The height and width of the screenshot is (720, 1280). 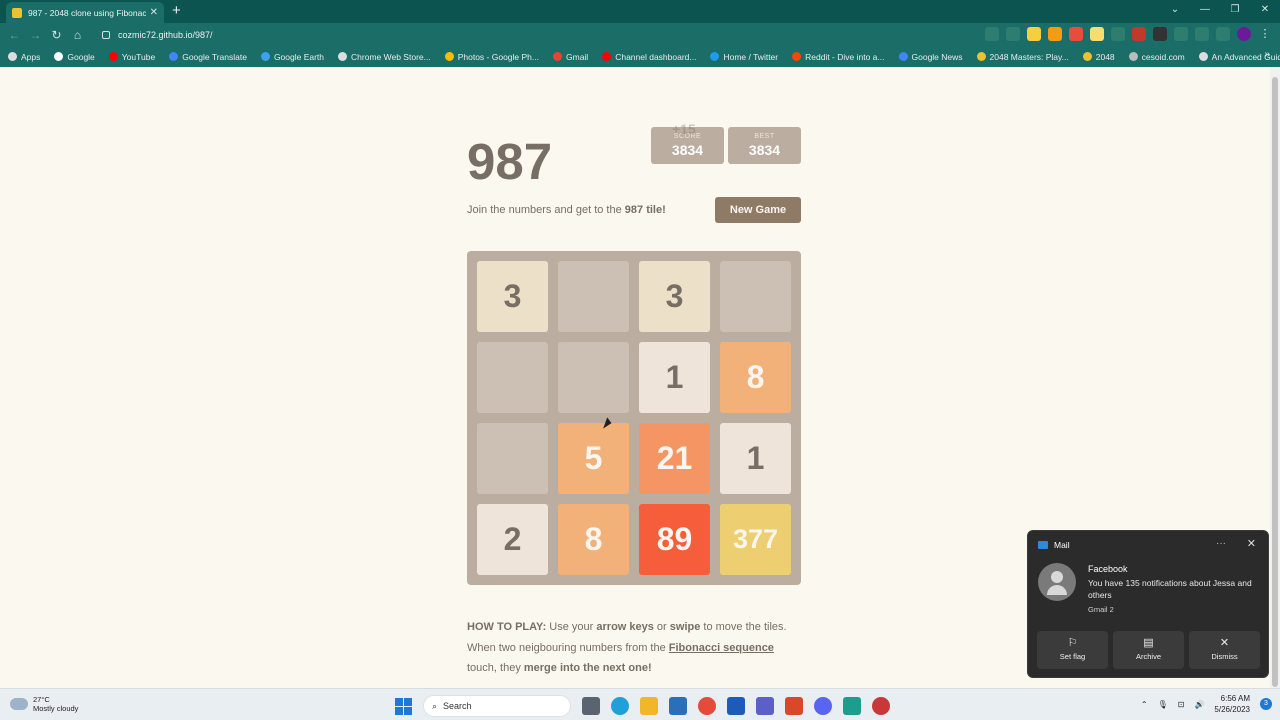 What do you see at coordinates (19, 704) in the screenshot?
I see `cloud-icon` at bounding box center [19, 704].